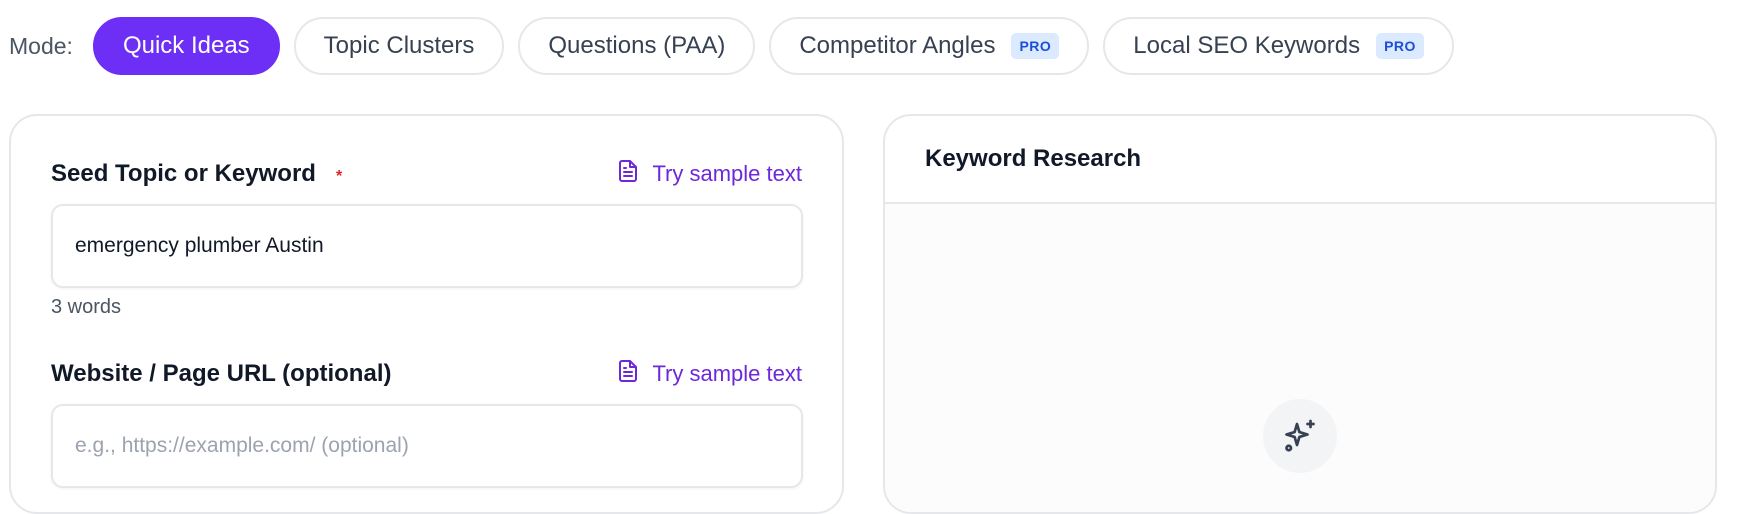 The width and height of the screenshot is (1740, 514). What do you see at coordinates (1247, 45) in the screenshot?
I see `mode-label-text: Local SEO Keywords` at bounding box center [1247, 45].